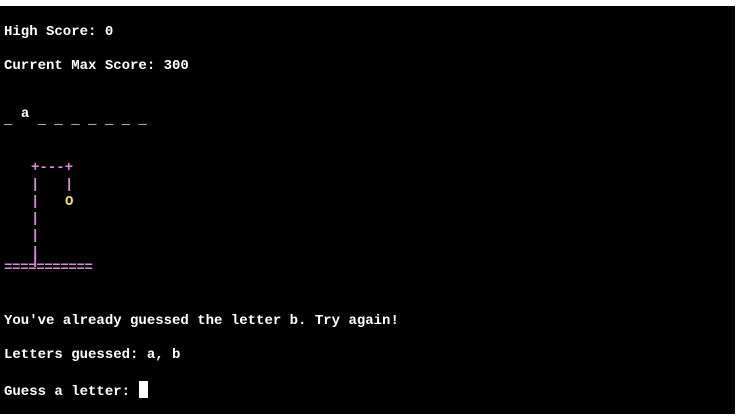 The height and width of the screenshot is (420, 741). Describe the element at coordinates (52, 168) in the screenshot. I see `gallows-top: +---+` at that location.